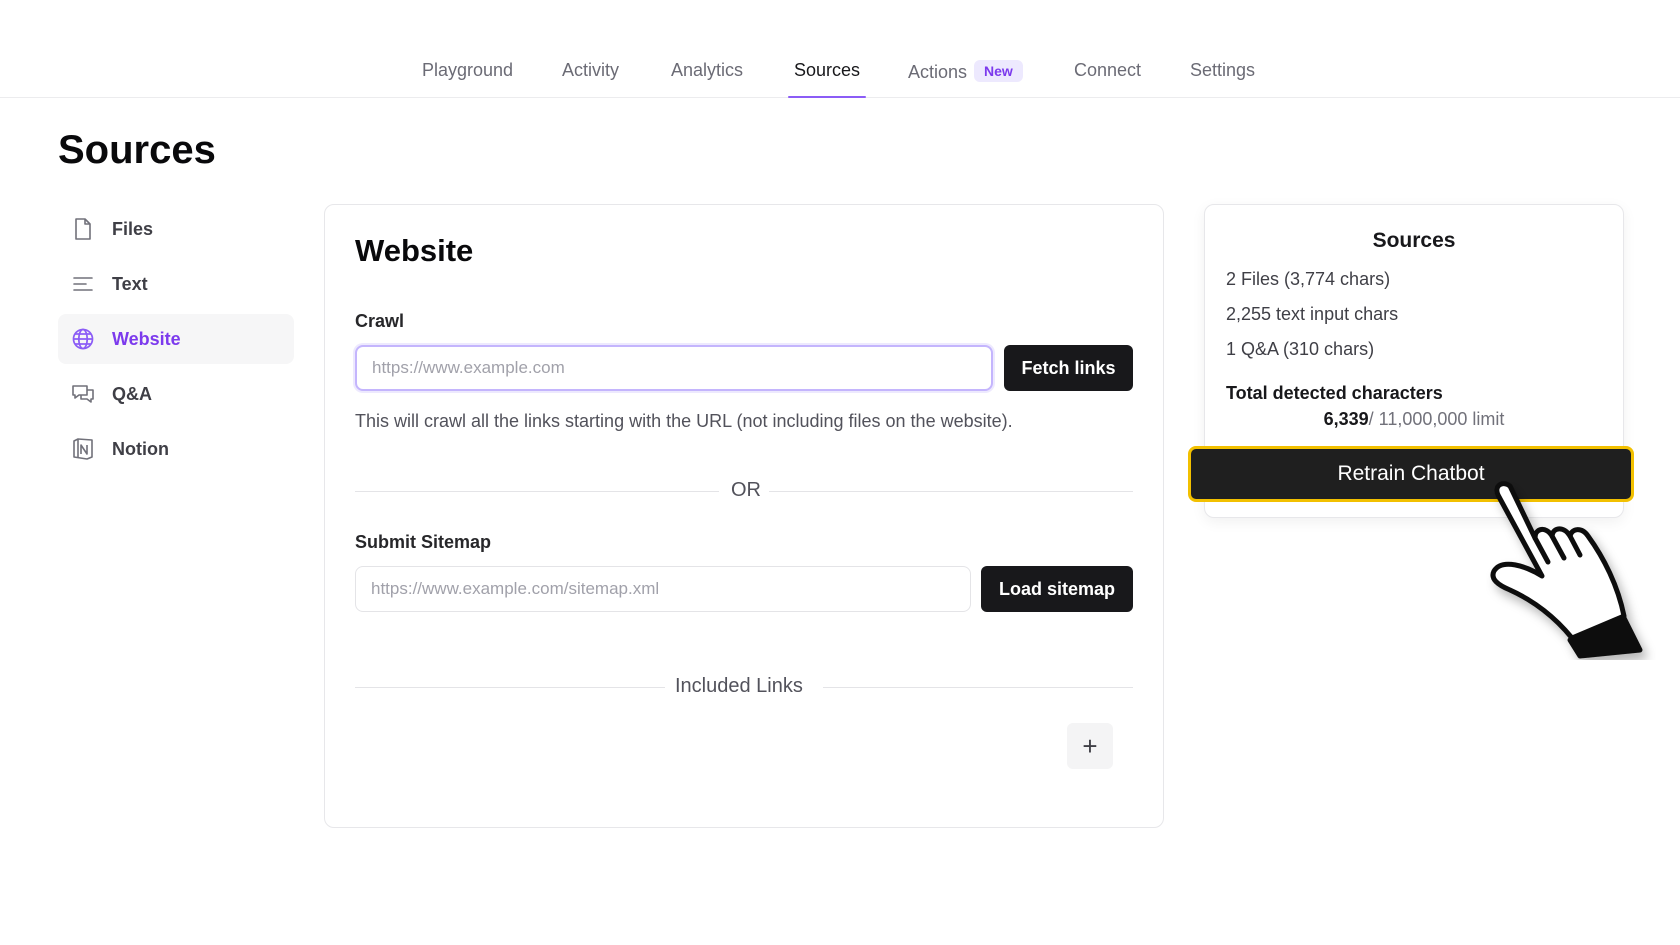 The width and height of the screenshot is (1680, 945). Describe the element at coordinates (176, 394) in the screenshot. I see `sidebar-item-qa: Q&A` at that location.